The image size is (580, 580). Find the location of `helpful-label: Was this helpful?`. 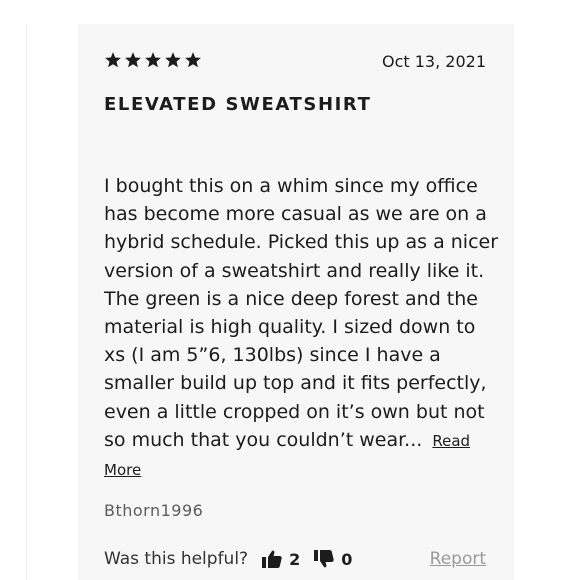

helpful-label: Was this helpful? is located at coordinates (176, 559).